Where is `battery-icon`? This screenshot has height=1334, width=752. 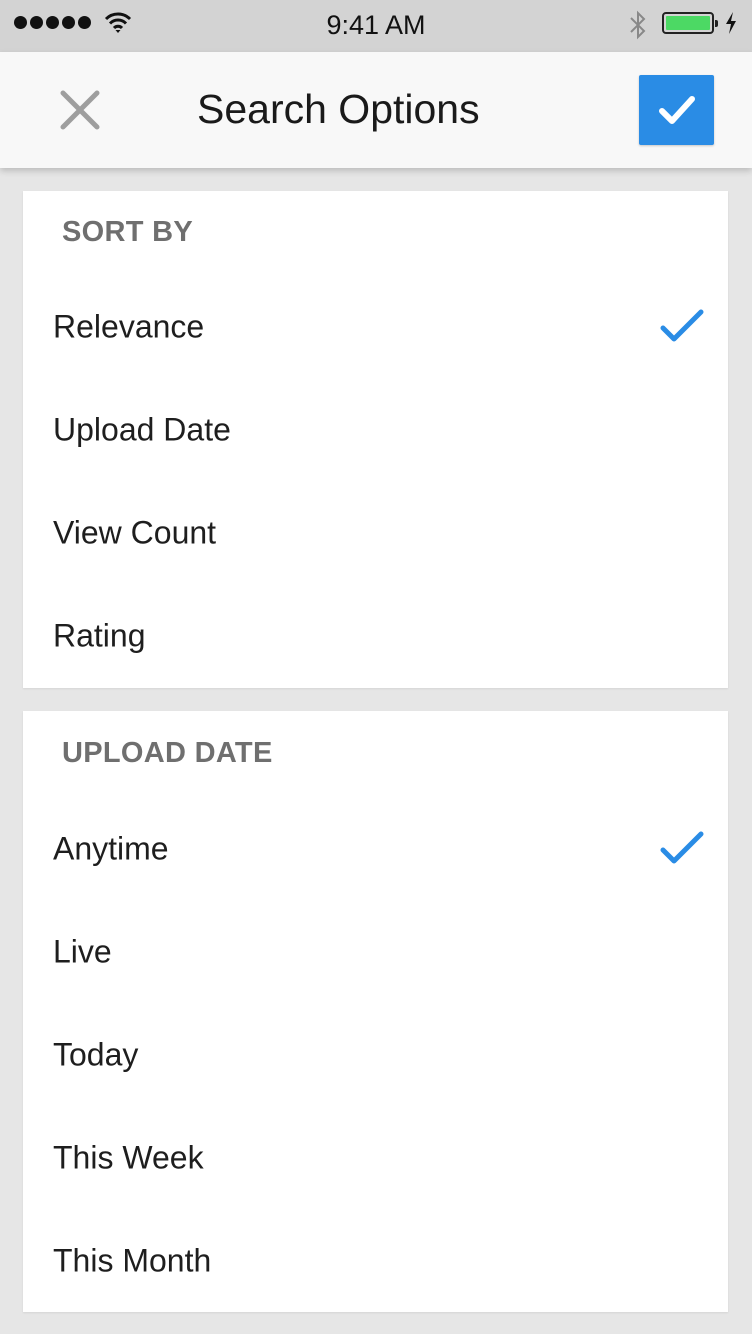
battery-icon is located at coordinates (690, 23).